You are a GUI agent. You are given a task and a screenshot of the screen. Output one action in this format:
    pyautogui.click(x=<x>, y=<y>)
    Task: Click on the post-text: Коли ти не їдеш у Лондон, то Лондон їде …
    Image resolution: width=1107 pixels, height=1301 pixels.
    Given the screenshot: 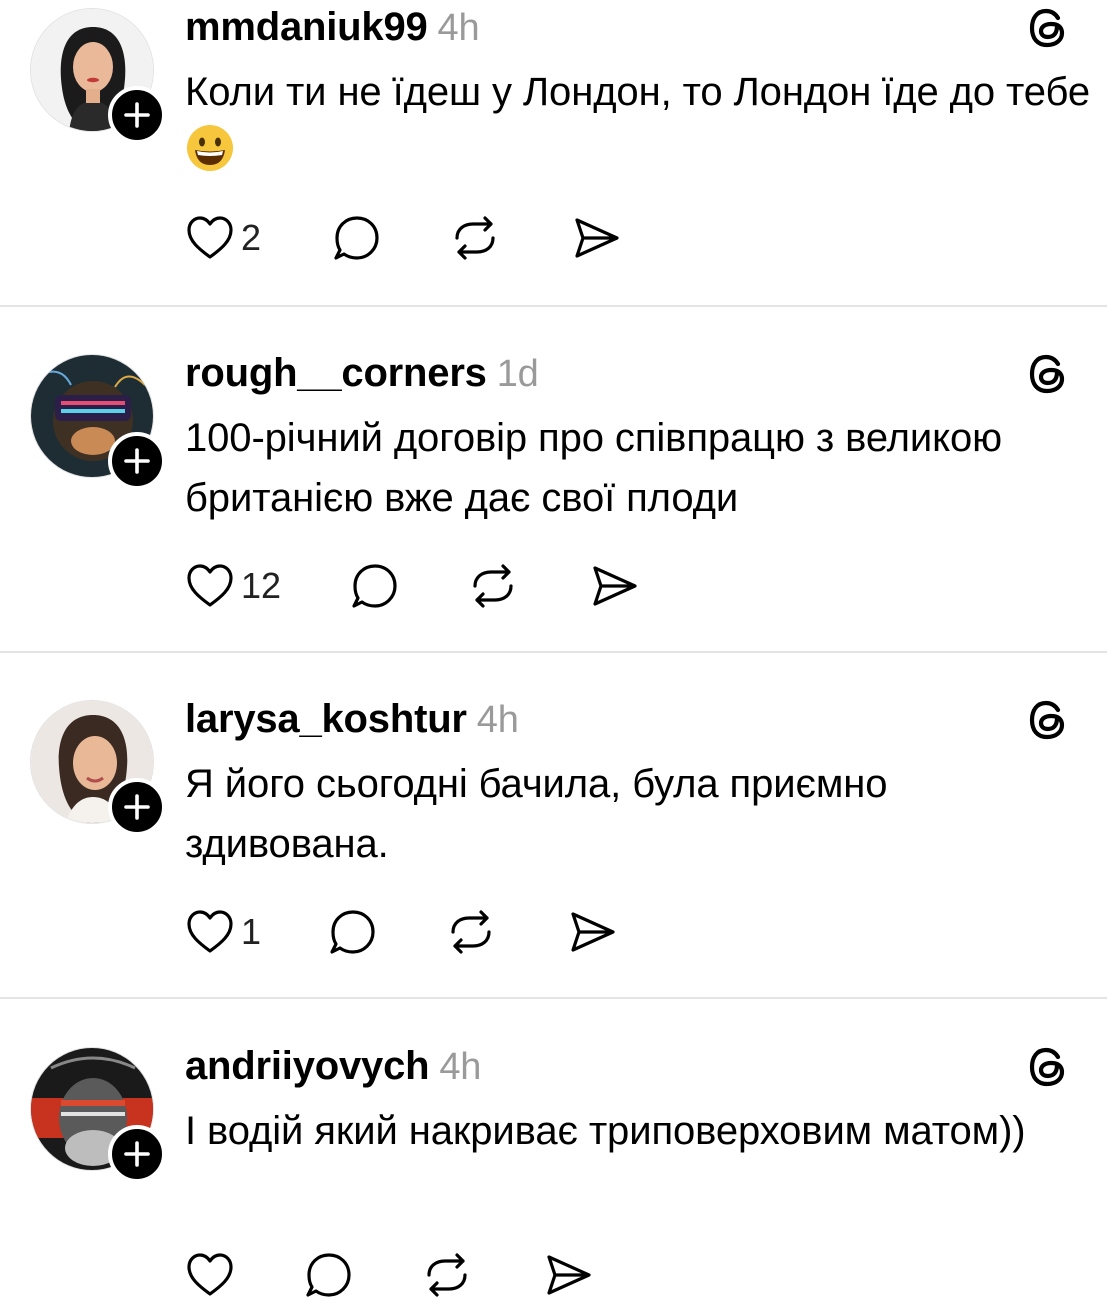 What is the action you would take?
    pyautogui.click(x=637, y=126)
    